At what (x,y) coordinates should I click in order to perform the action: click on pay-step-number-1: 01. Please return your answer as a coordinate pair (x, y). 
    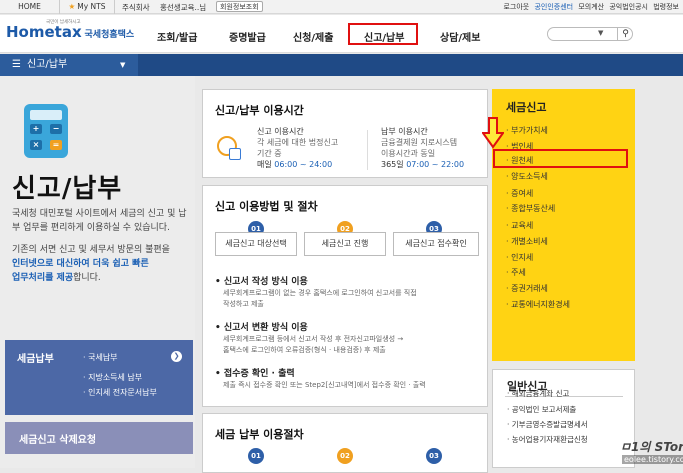
    Looking at the image, I should click on (256, 456).